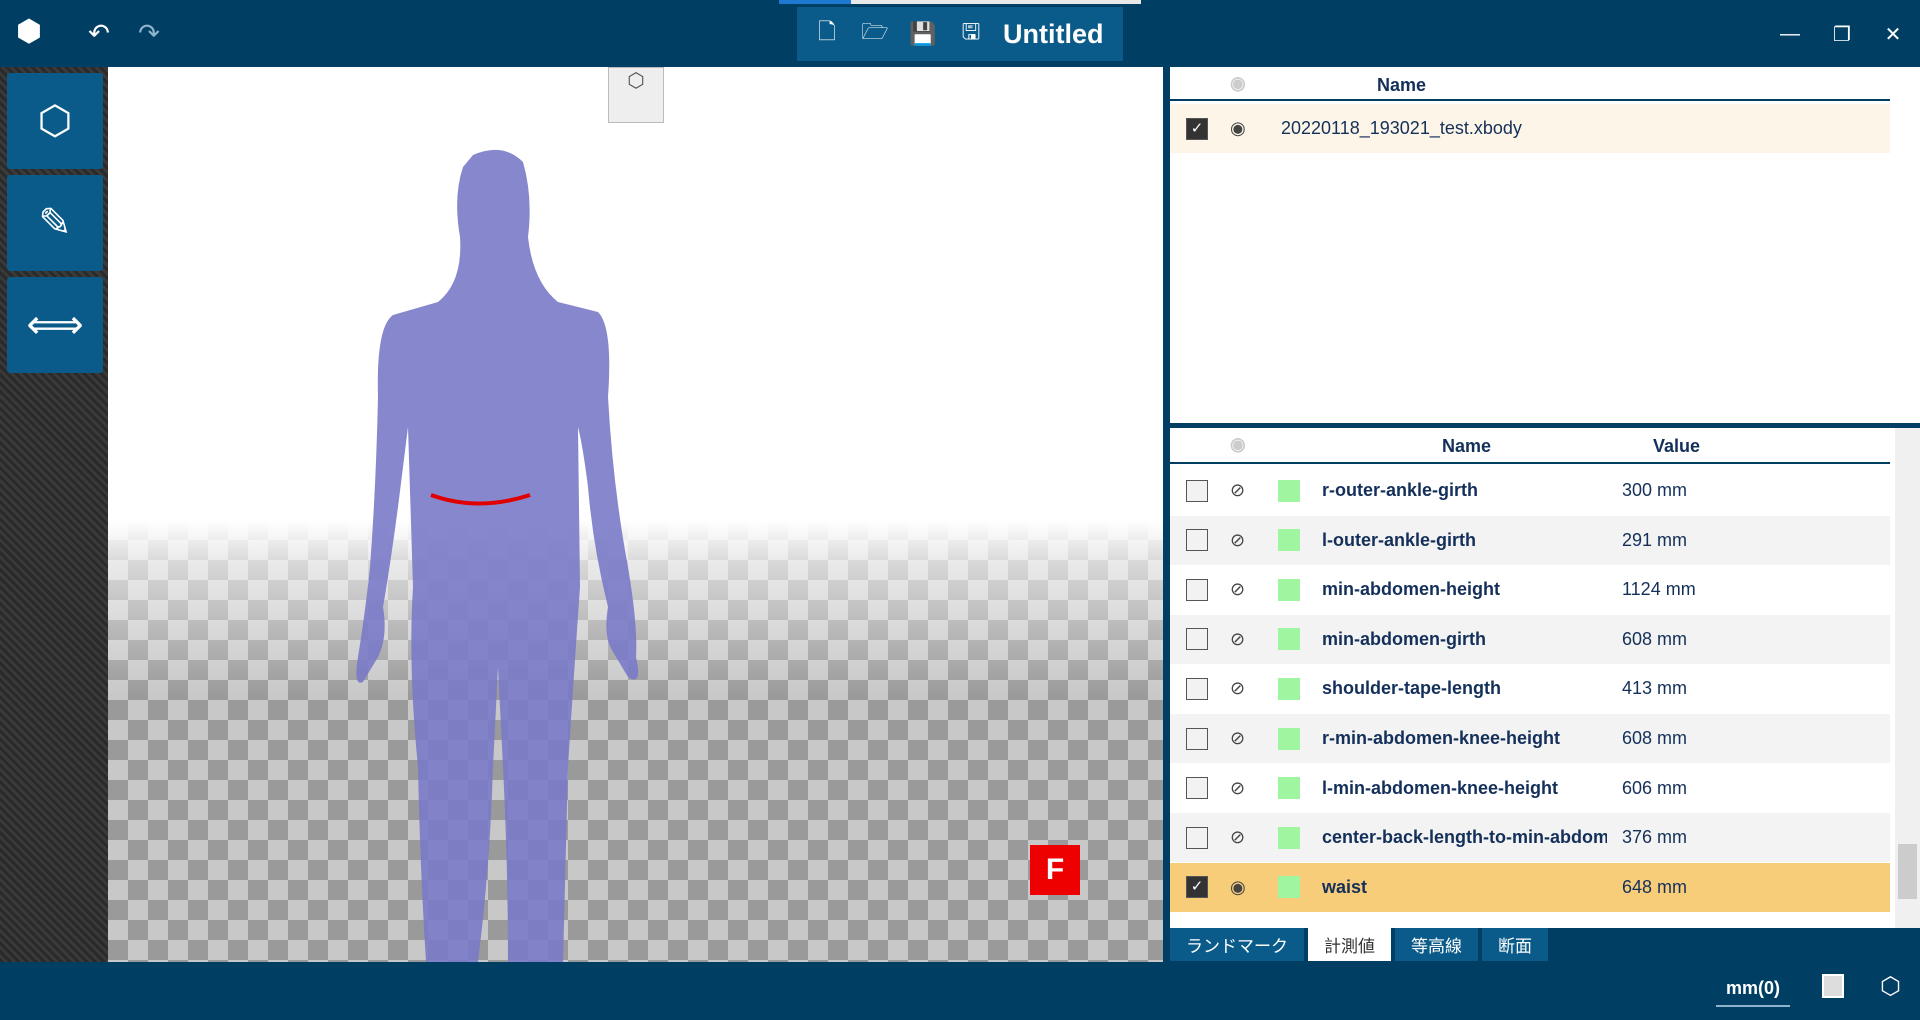 The image size is (1920, 1020). I want to click on body-model, so click(497, 555).